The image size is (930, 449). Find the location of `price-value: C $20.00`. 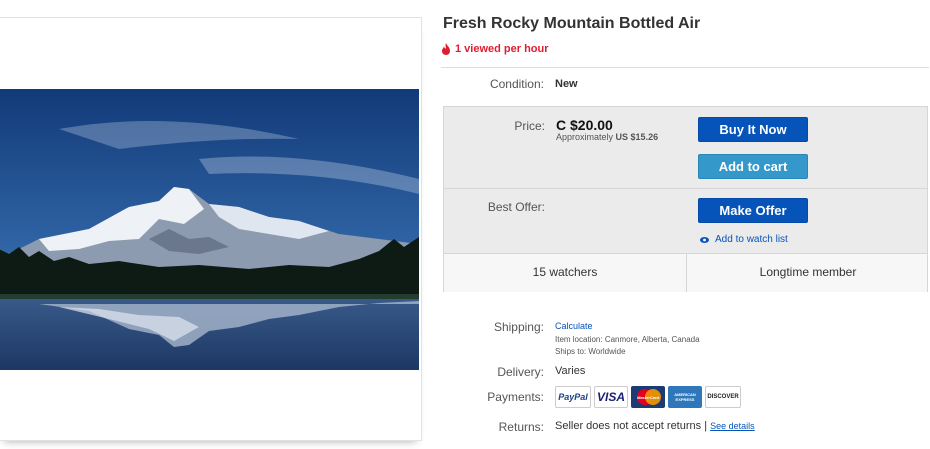

price-value: C $20.00 is located at coordinates (584, 125).